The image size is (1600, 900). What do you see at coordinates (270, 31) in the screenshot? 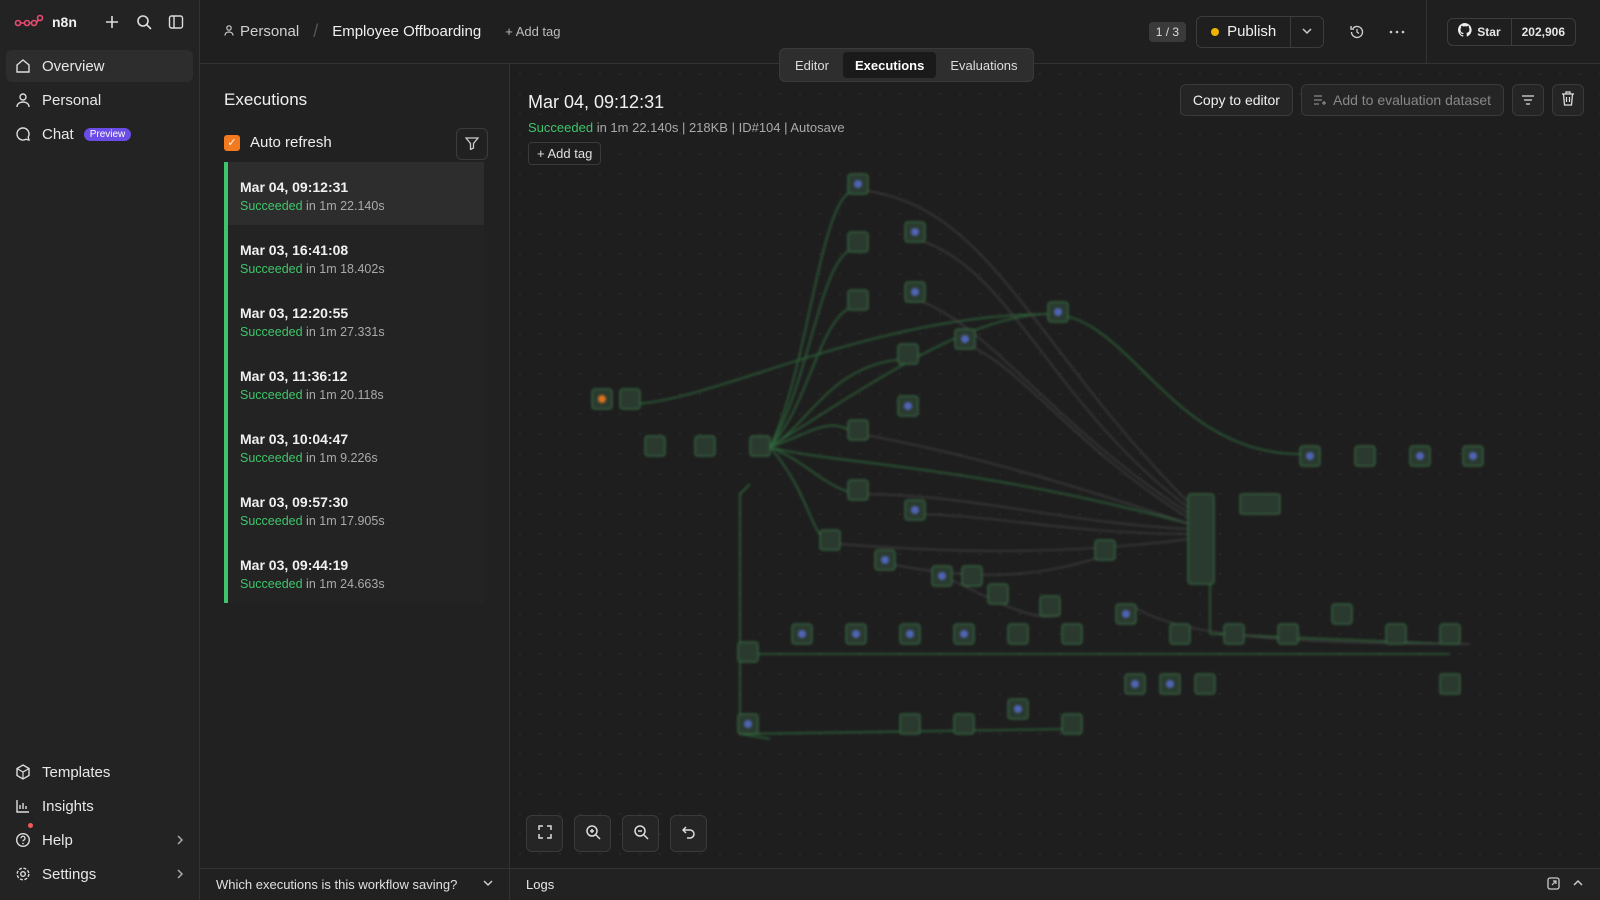
I see `project-name: Personal` at bounding box center [270, 31].